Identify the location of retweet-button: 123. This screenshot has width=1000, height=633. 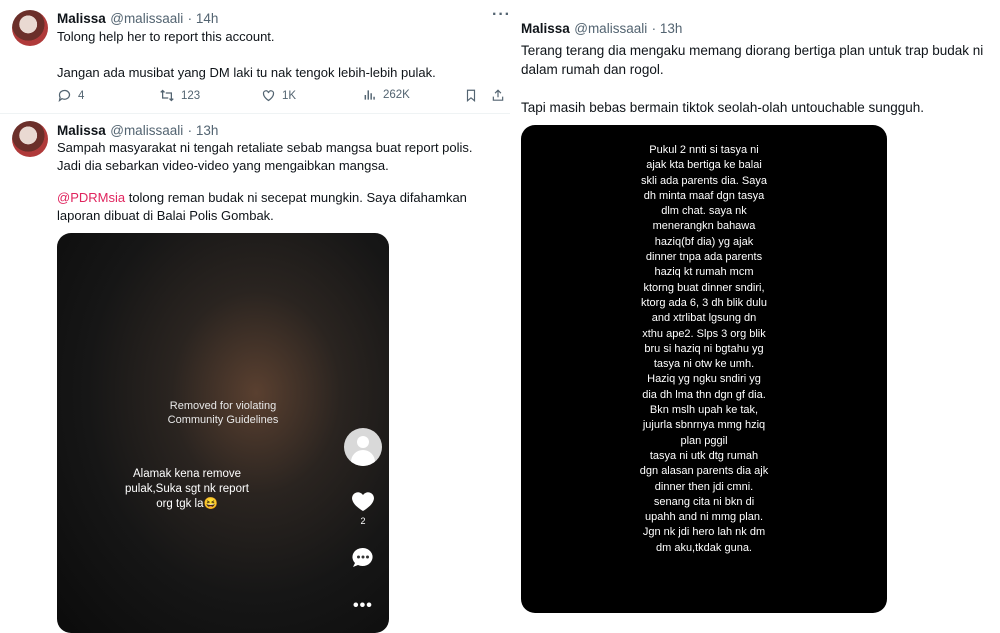
(179, 95).